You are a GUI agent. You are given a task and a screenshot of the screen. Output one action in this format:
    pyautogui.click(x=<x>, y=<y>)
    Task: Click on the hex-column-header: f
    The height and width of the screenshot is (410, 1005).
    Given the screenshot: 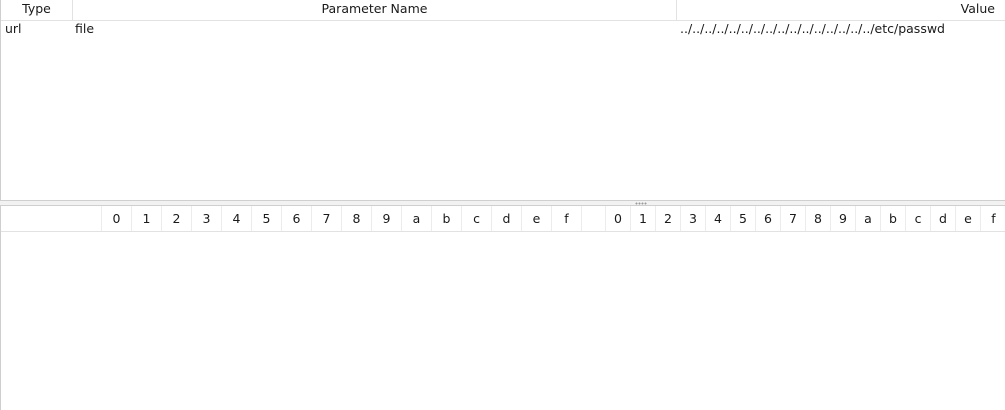 What is the action you would take?
    pyautogui.click(x=567, y=218)
    